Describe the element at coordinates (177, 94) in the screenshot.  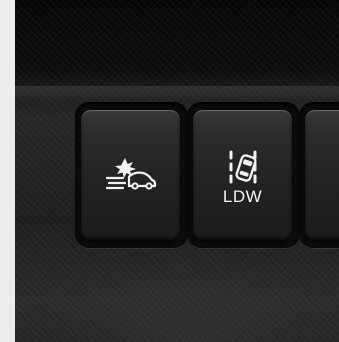
I see `panel-ledge` at that location.